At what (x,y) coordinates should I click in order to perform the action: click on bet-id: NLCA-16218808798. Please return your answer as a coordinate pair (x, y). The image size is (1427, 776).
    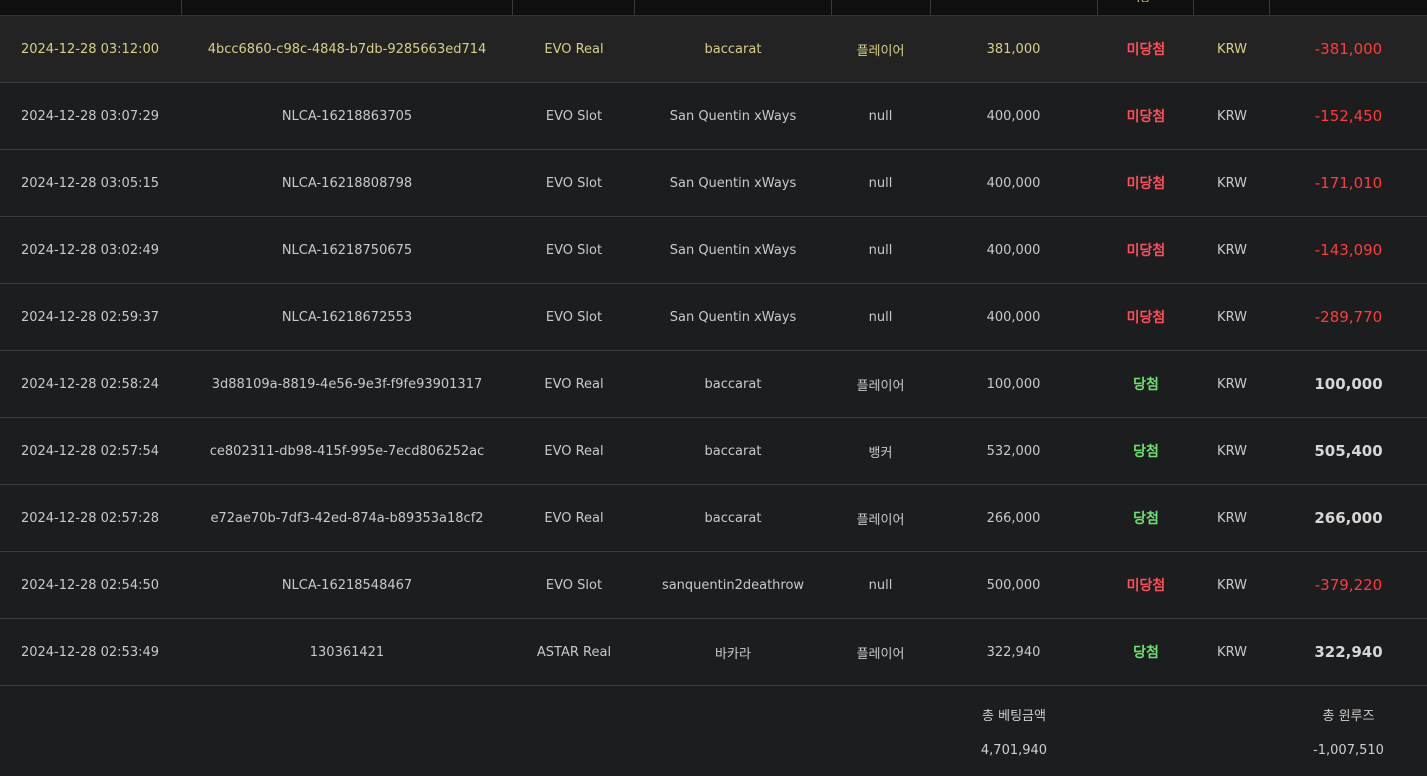
    Looking at the image, I should click on (347, 183).